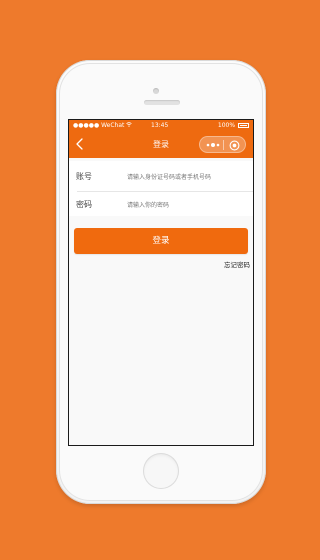  I want to click on carrier-text: ●●●●● WeChat, so click(99, 125).